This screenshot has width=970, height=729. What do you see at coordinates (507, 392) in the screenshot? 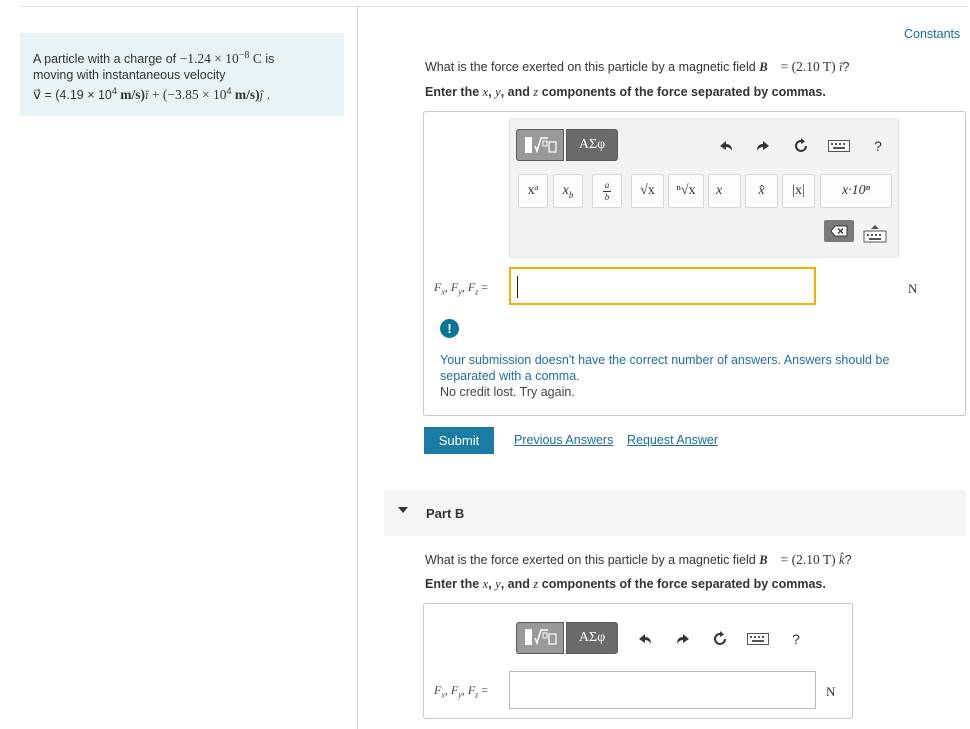
I see `feedback-no-credit: No credit lost. Try again.` at bounding box center [507, 392].